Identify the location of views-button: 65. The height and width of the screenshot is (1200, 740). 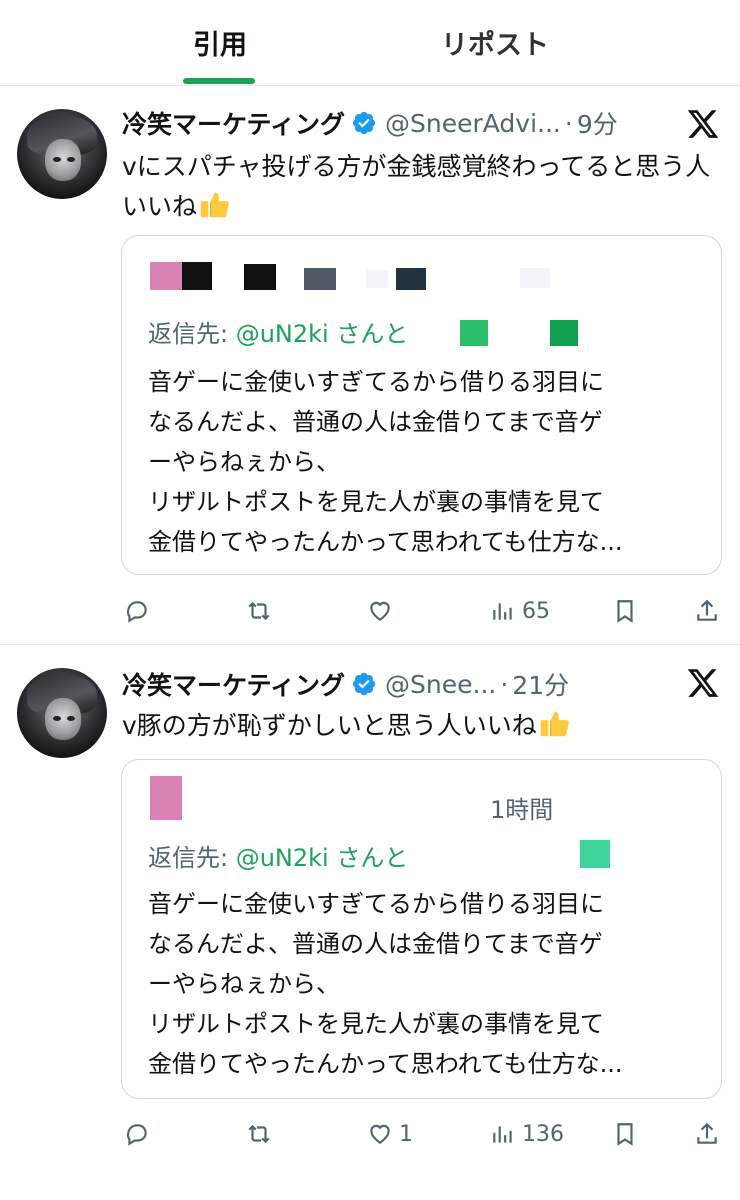
(520, 611).